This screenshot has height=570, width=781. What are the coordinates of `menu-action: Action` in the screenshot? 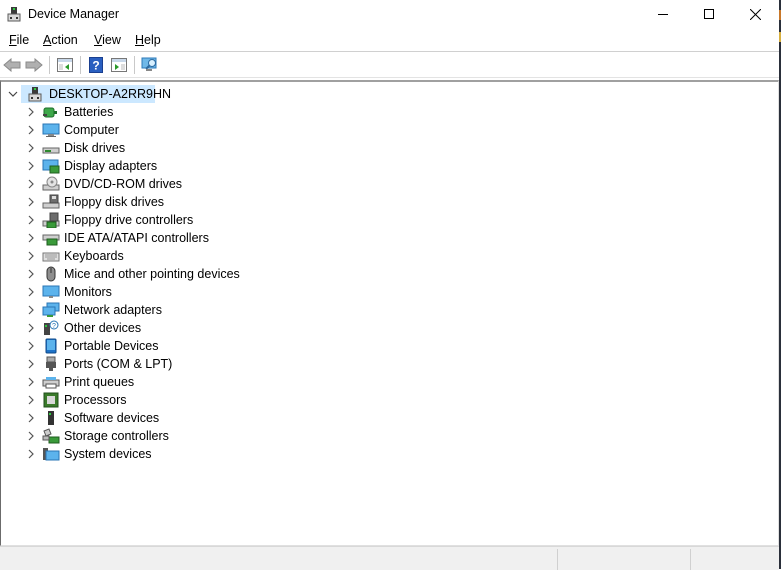 It's located at (60, 40).